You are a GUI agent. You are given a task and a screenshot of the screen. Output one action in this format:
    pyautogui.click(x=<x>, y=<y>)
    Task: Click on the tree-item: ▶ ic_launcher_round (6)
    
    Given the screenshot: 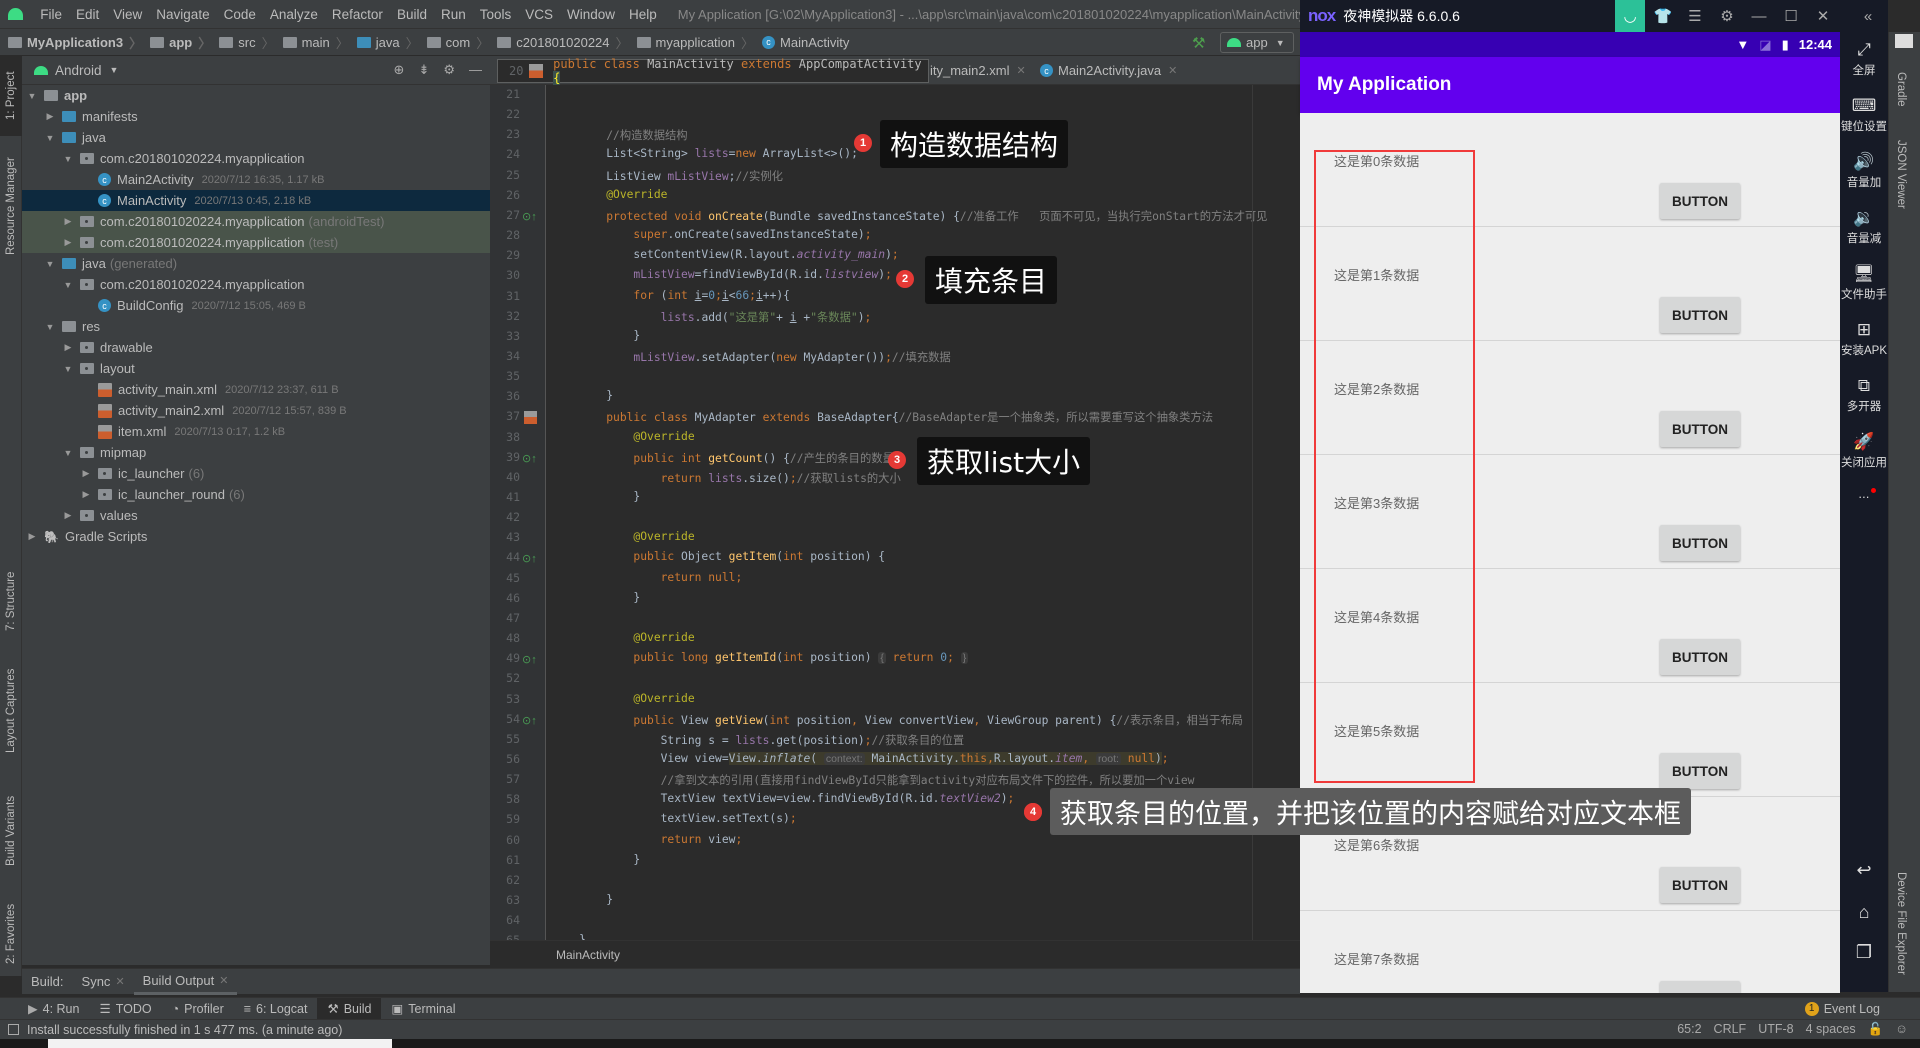 What is the action you would take?
    pyautogui.click(x=256, y=494)
    